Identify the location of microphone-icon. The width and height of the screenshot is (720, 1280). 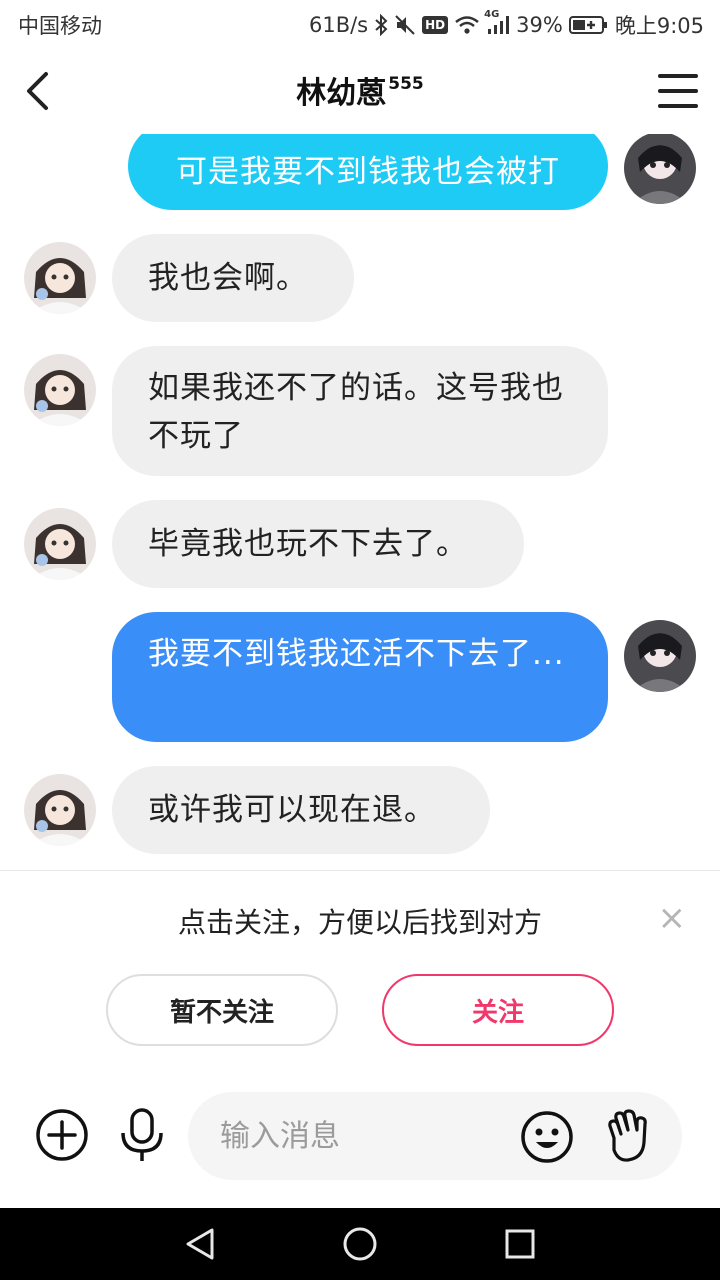
(142, 1134).